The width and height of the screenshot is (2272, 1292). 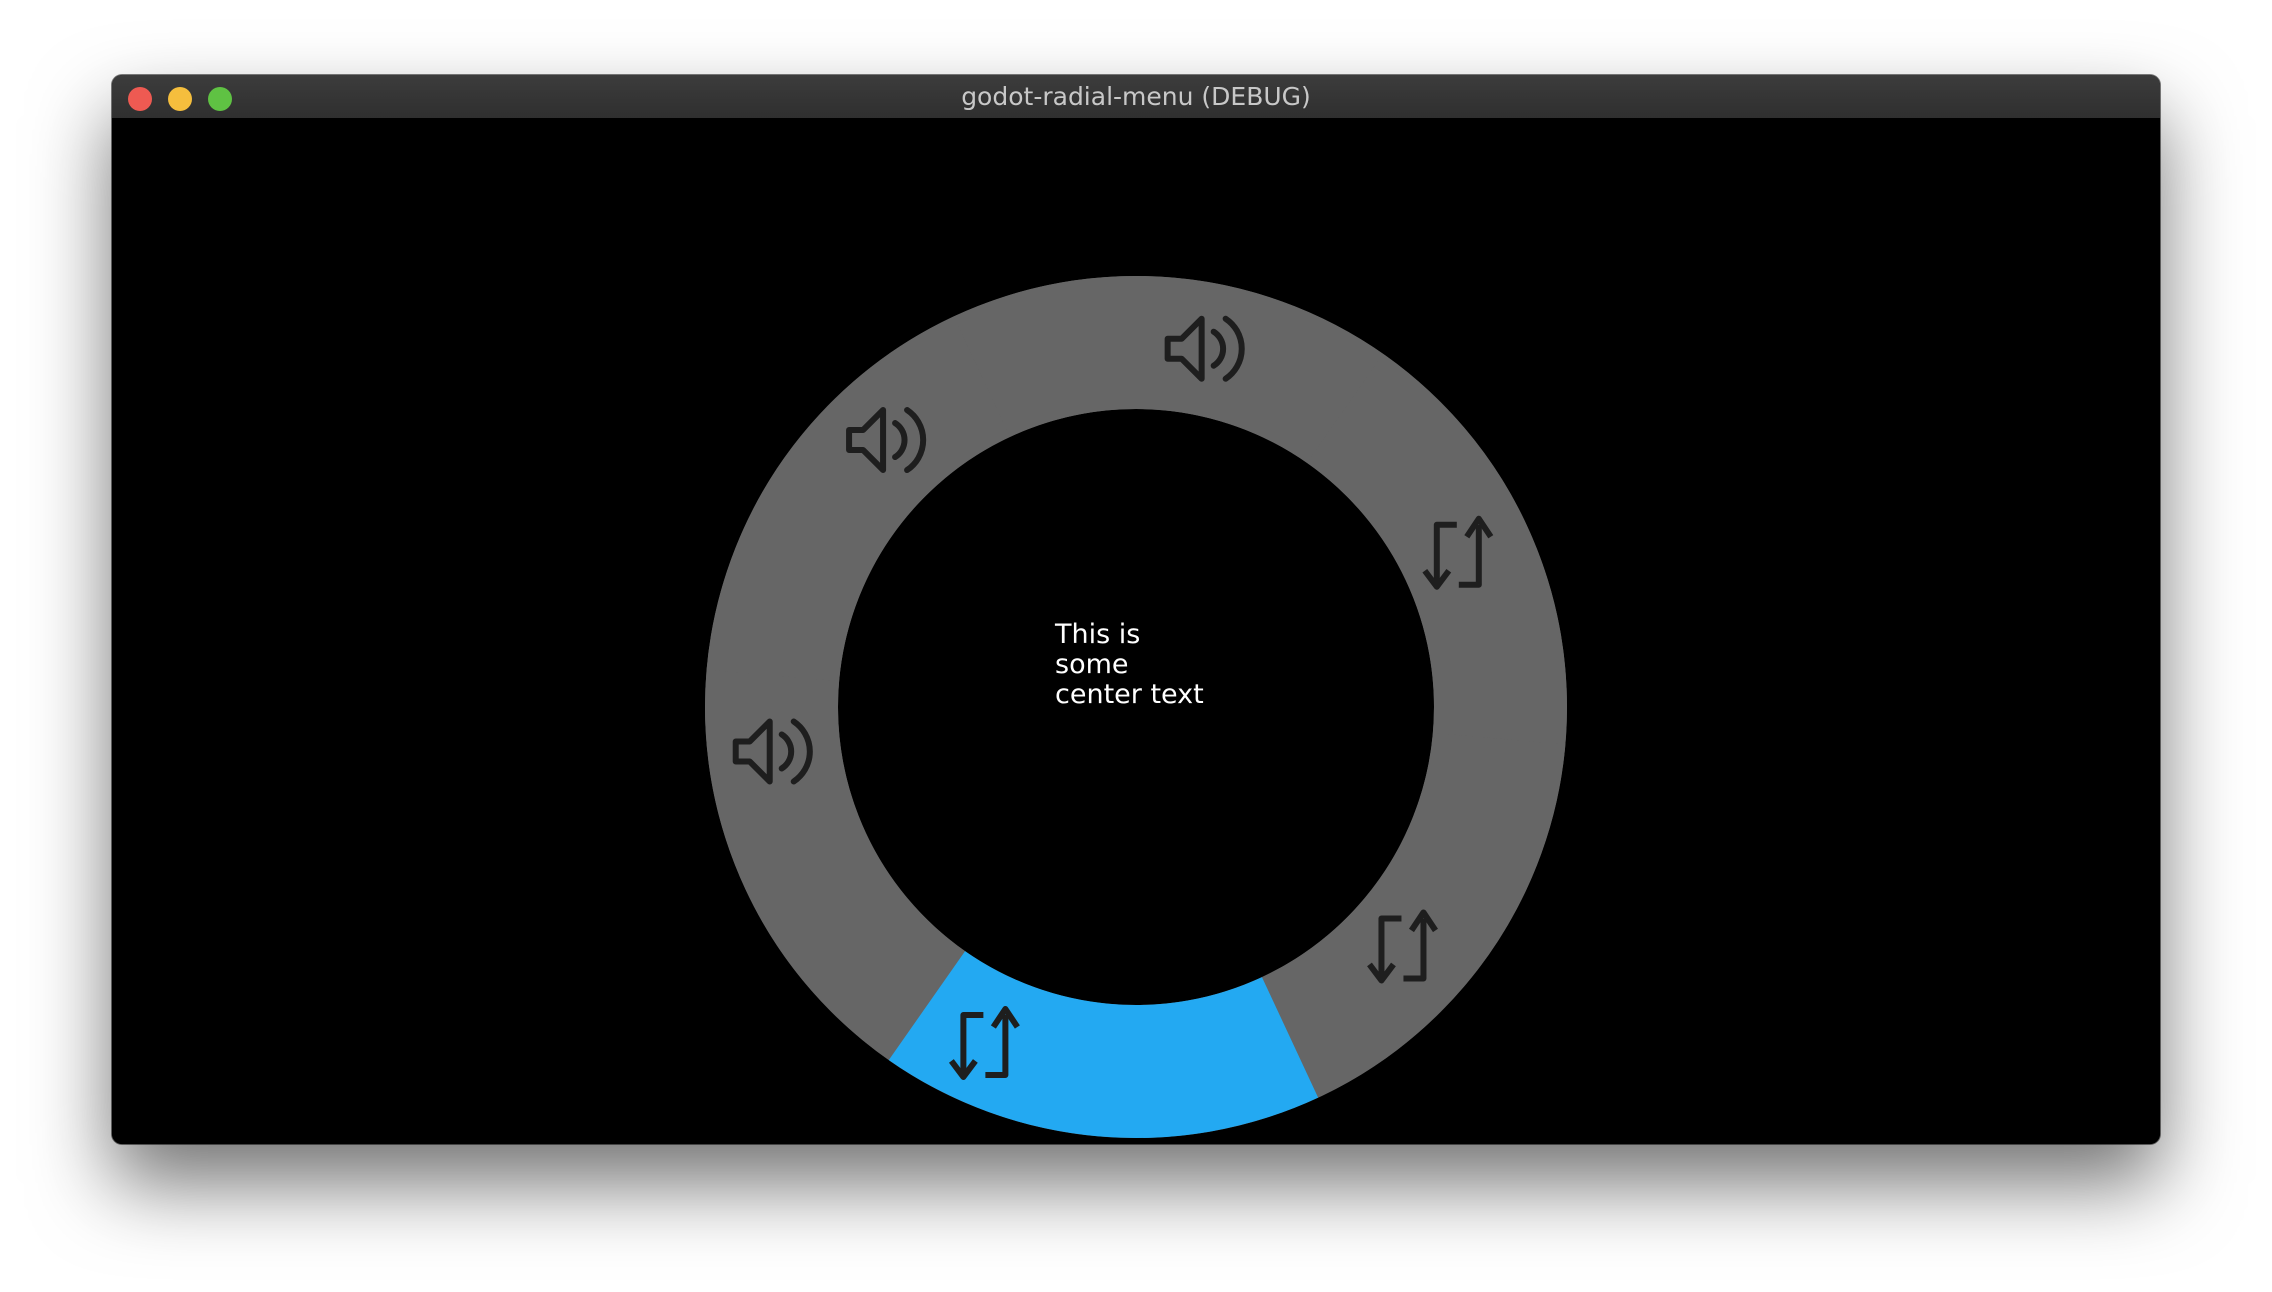 I want to click on center-text-line: This is, so click(x=1098, y=634).